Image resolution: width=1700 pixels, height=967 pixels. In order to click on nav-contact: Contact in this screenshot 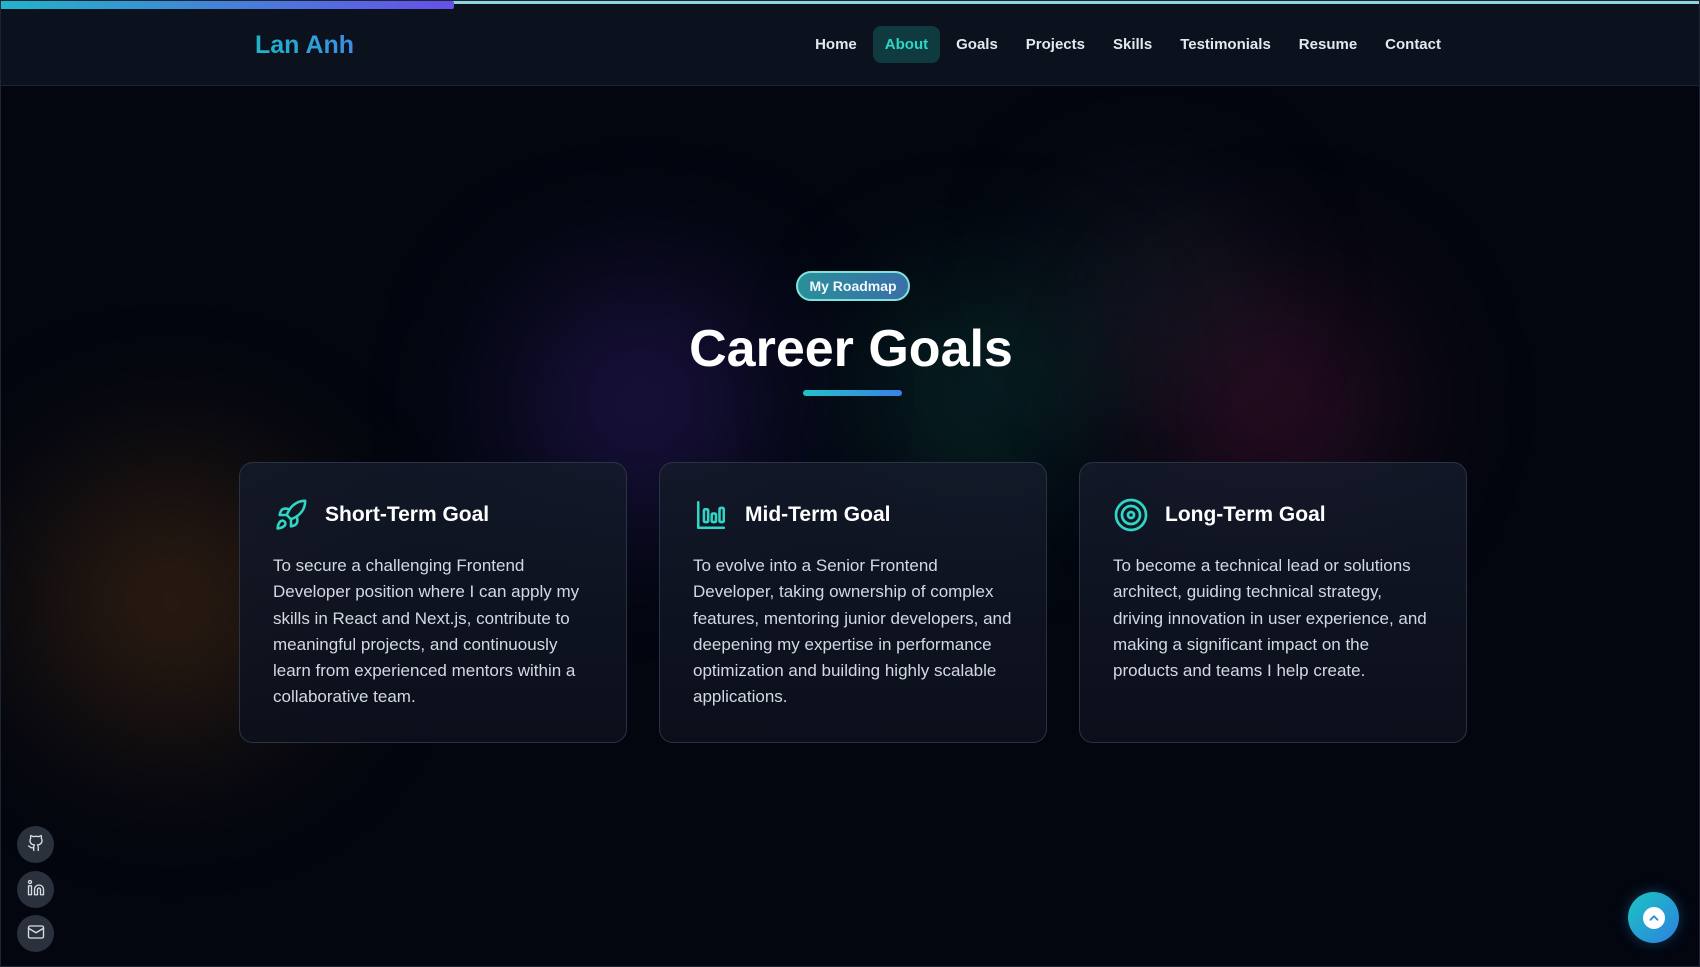, I will do `click(1413, 44)`.